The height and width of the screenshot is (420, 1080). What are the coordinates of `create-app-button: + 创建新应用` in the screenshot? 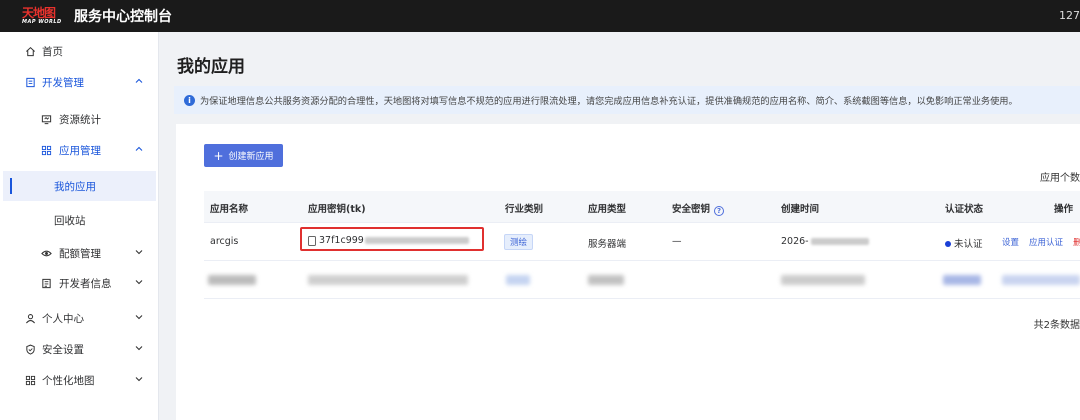 It's located at (243, 155).